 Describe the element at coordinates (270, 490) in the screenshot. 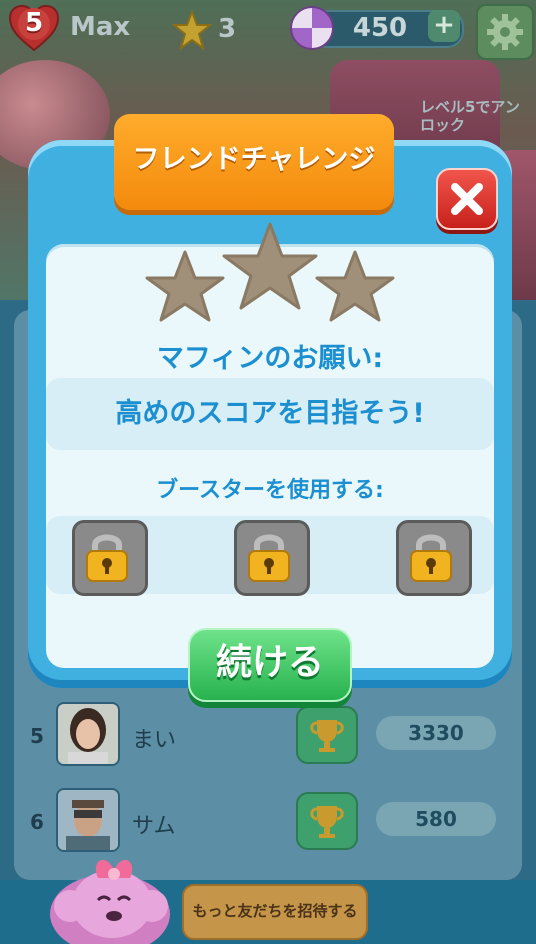

I see `booster-label: ブースターを使用する:` at that location.